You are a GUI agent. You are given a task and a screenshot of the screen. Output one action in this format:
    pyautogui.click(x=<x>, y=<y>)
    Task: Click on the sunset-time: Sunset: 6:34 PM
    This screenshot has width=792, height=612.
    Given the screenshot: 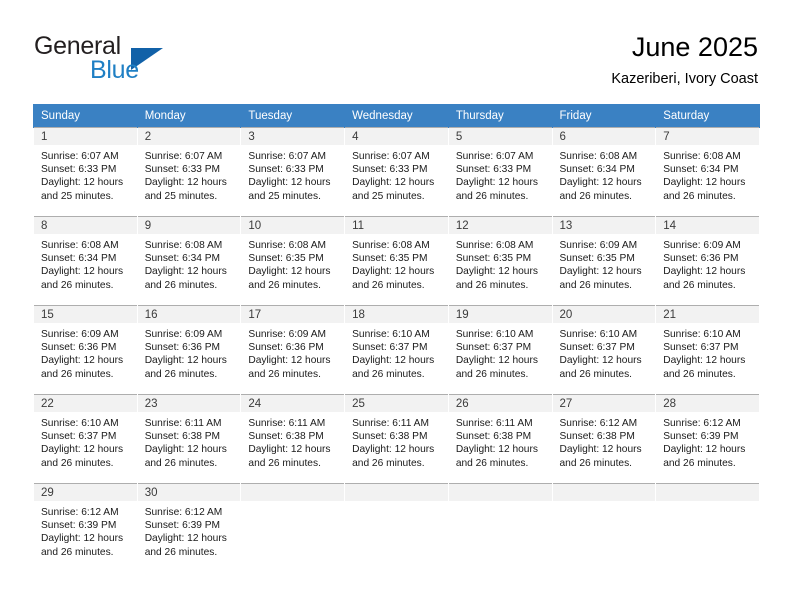 What is the action you would take?
    pyautogui.click(x=182, y=259)
    